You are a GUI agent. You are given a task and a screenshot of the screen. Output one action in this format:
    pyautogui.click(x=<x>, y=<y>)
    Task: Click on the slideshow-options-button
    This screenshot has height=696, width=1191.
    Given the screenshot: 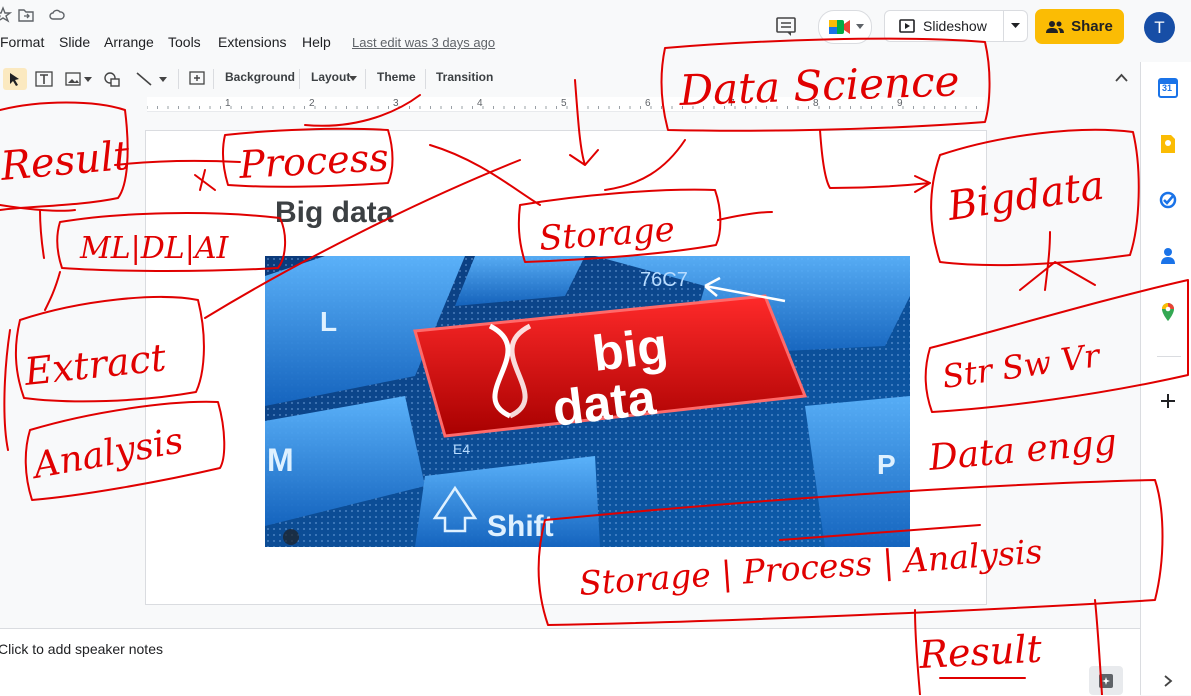 What is the action you would take?
    pyautogui.click(x=1016, y=26)
    